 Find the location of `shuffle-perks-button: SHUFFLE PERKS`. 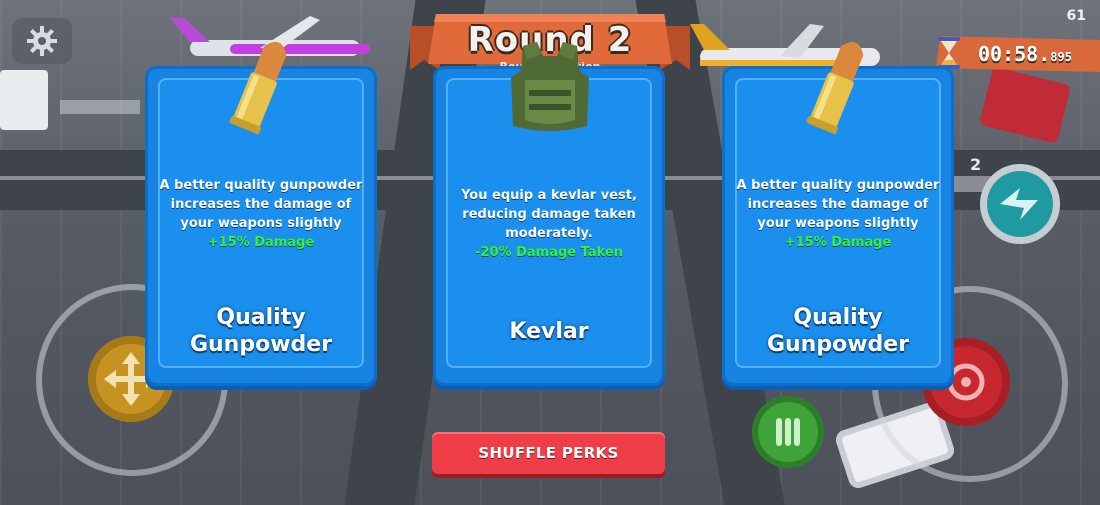

shuffle-perks-button: SHUFFLE PERKS is located at coordinates (548, 453).